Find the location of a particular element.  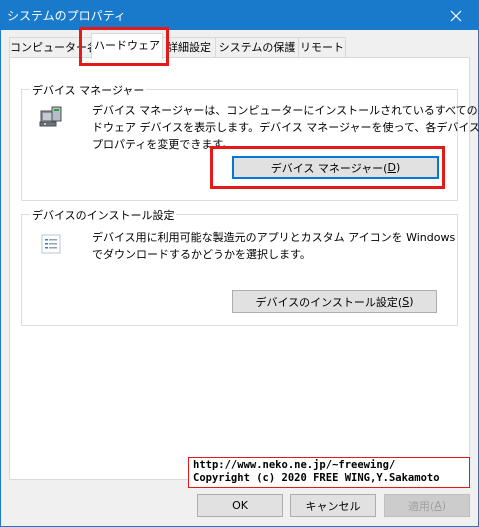

tab-label: ハードウェア is located at coordinates (127, 45).